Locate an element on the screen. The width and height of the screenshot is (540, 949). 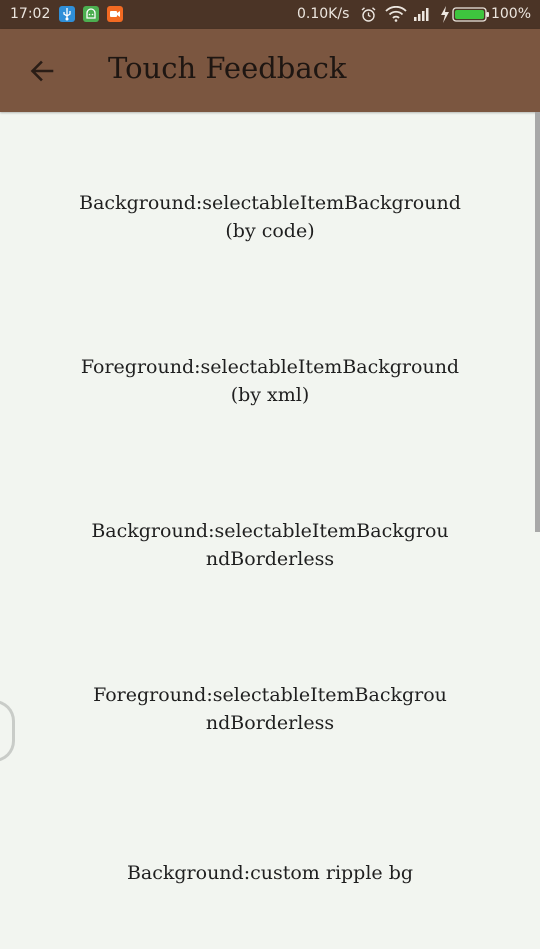
signal-icon is located at coordinates (423, 14).